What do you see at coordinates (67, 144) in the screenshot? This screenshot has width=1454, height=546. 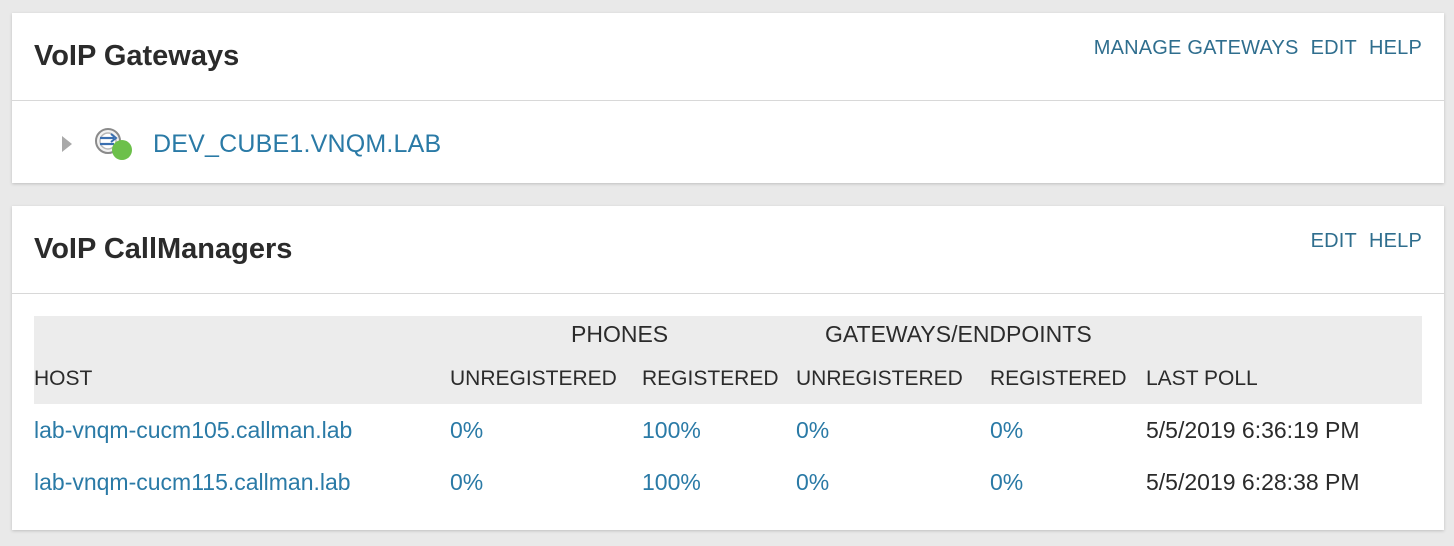 I see `expand-arrow-icon` at bounding box center [67, 144].